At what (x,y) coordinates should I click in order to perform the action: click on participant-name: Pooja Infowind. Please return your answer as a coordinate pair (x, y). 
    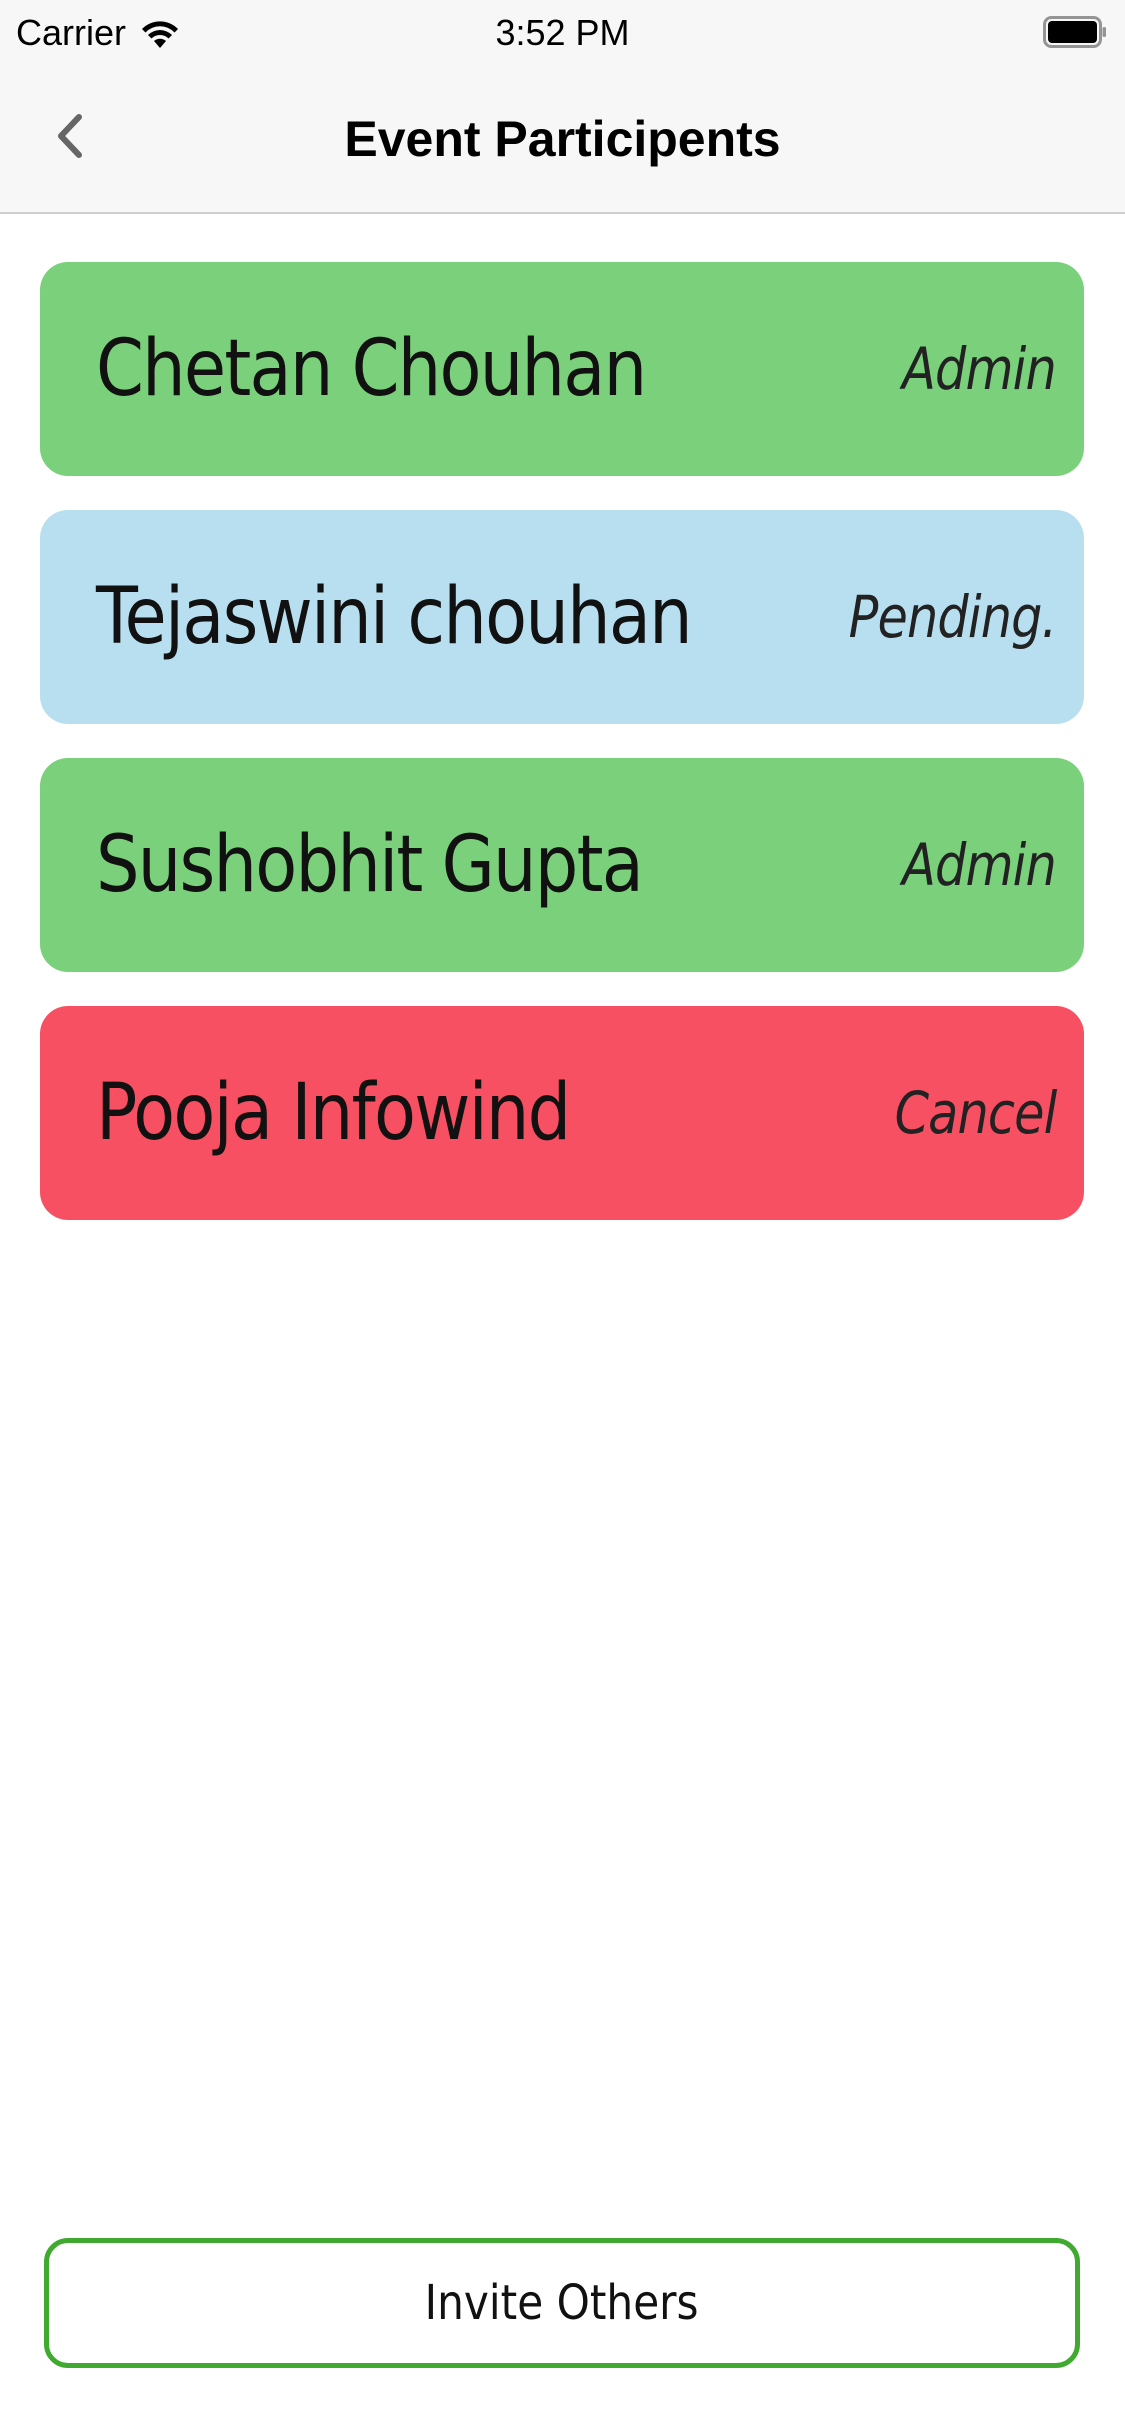
    Looking at the image, I should click on (333, 1113).